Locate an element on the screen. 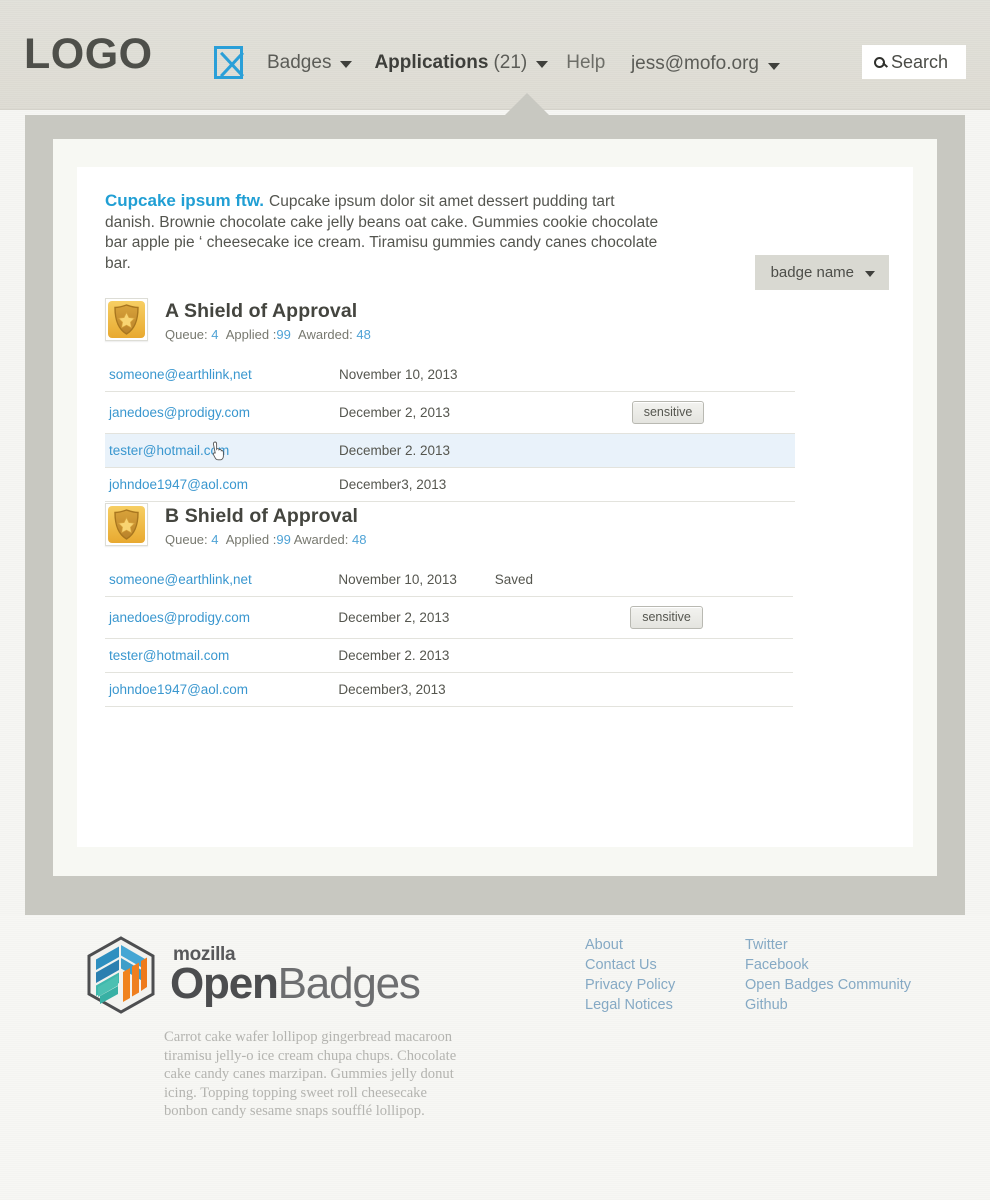 Image resolution: width=990 pixels, height=1200 pixels. footer-link: Contact Us is located at coordinates (630, 965).